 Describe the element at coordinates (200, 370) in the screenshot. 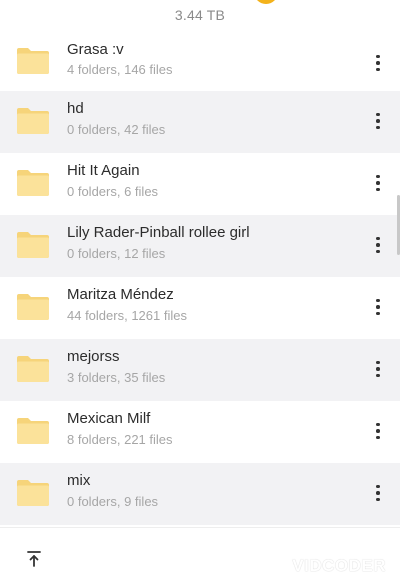

I see `folder-row-mejorss: mejorss 3 folders, 35 files` at that location.